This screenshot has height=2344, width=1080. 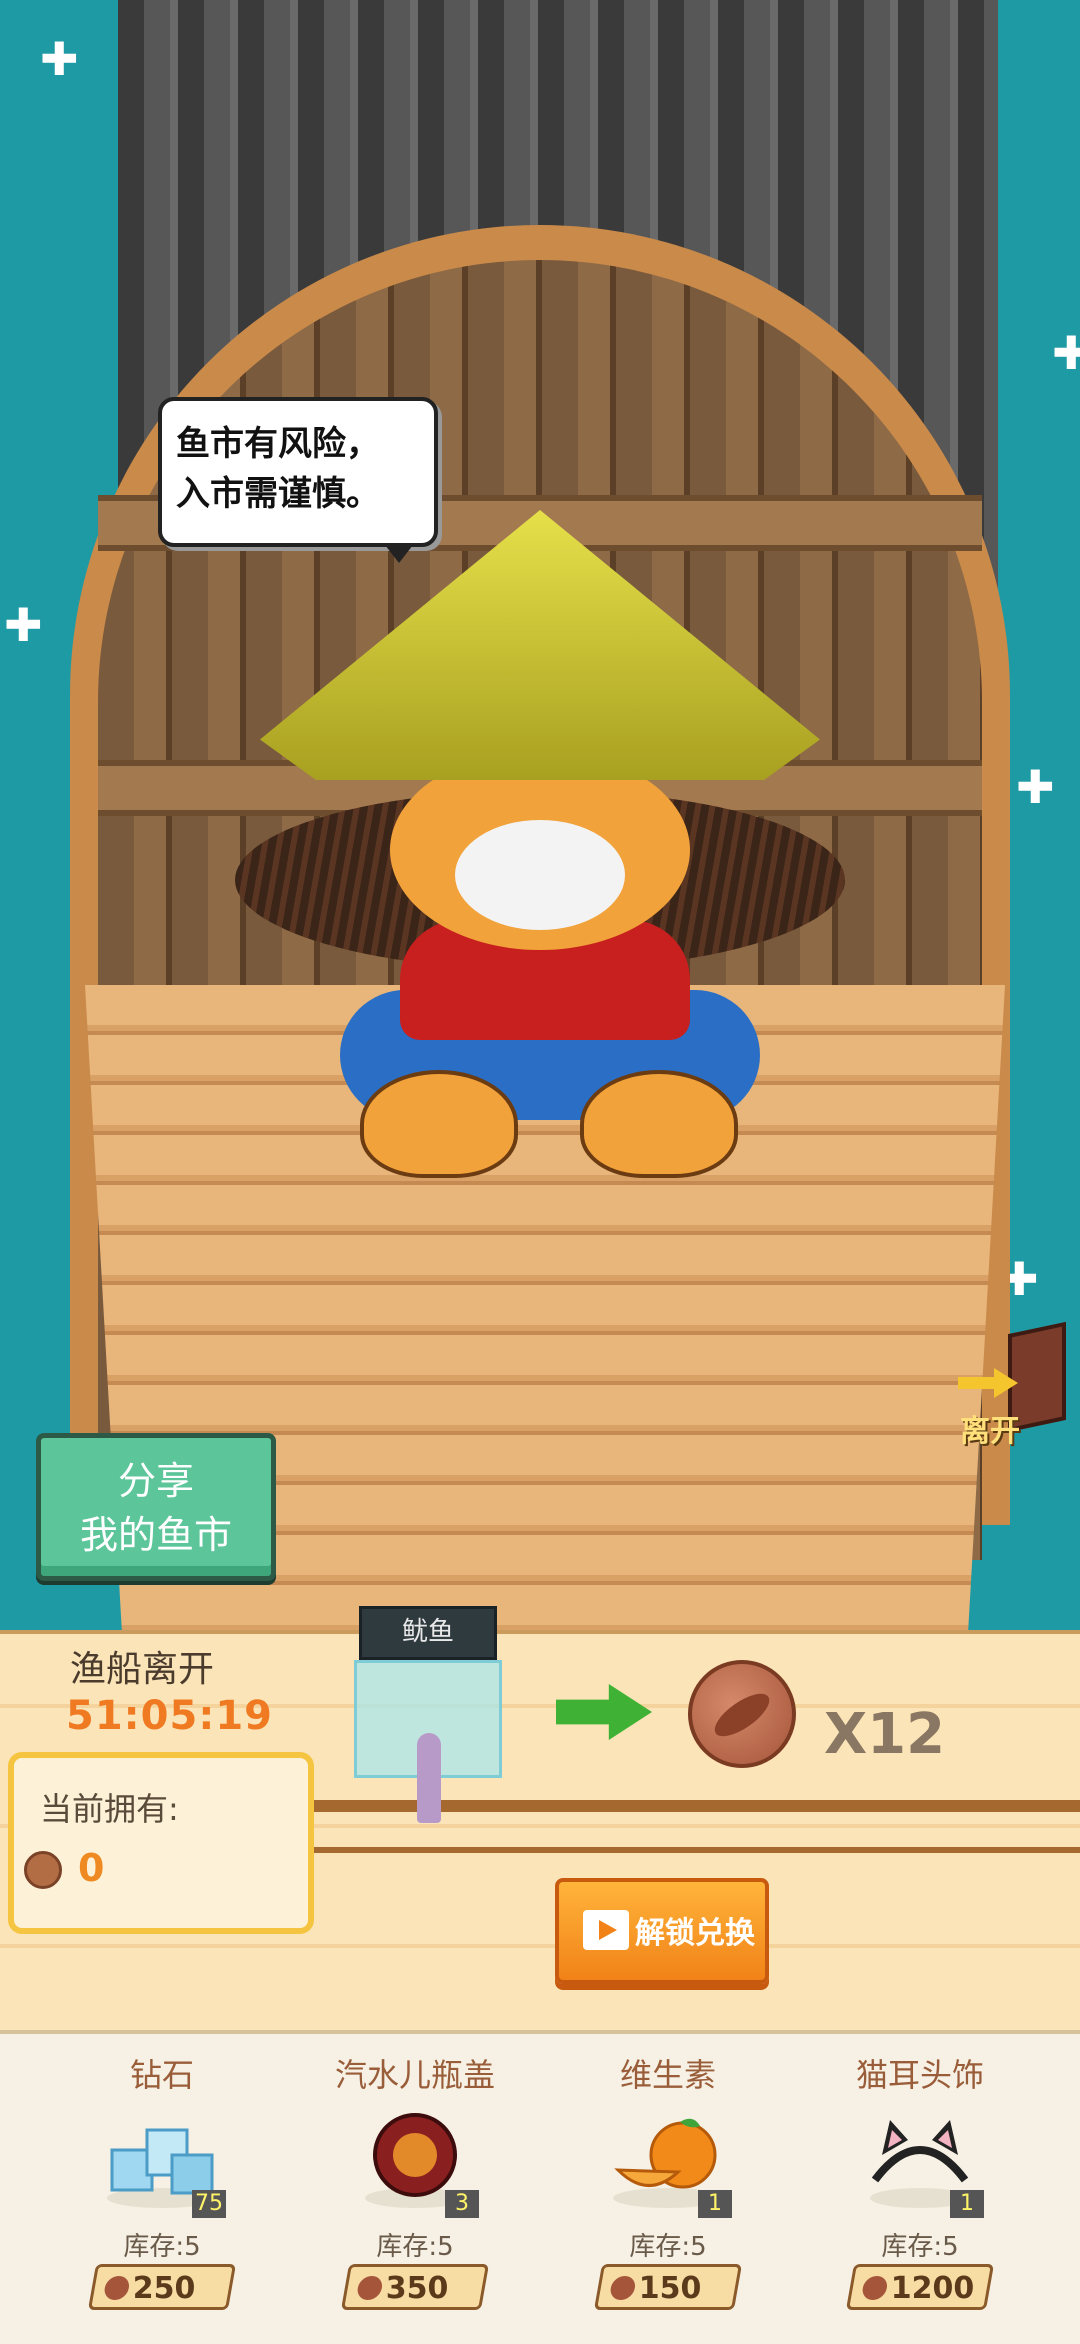 I want to click on tank-item-name: 鱿鱼, so click(x=428, y=1633).